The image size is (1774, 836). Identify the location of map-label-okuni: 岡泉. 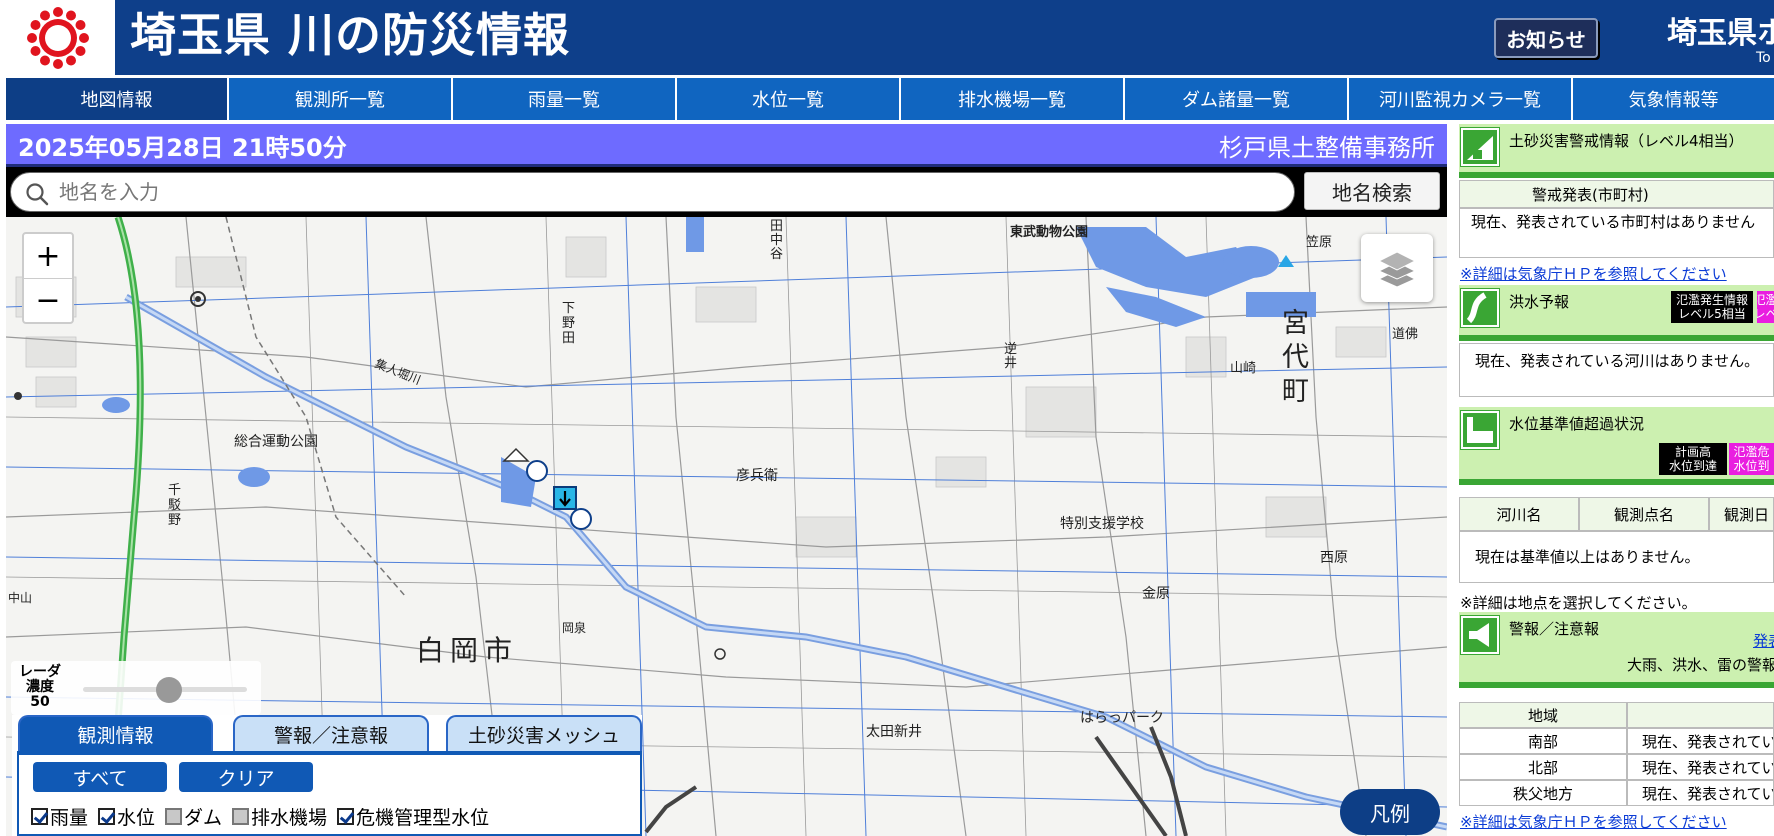
(574, 628).